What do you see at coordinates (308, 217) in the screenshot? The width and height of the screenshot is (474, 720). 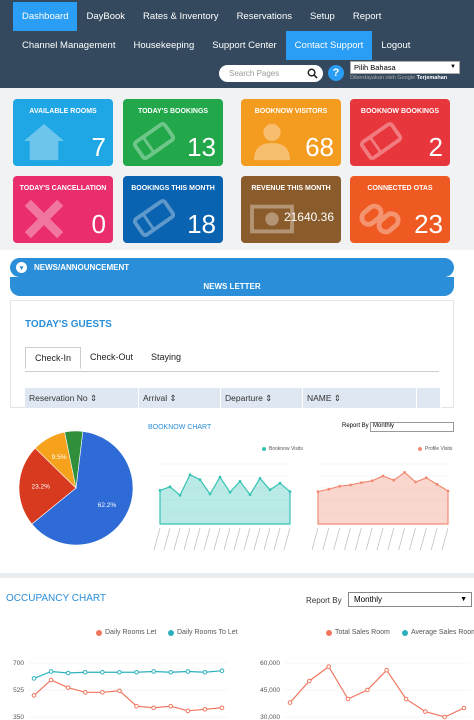 I see `tile-value: 21640.36` at bounding box center [308, 217].